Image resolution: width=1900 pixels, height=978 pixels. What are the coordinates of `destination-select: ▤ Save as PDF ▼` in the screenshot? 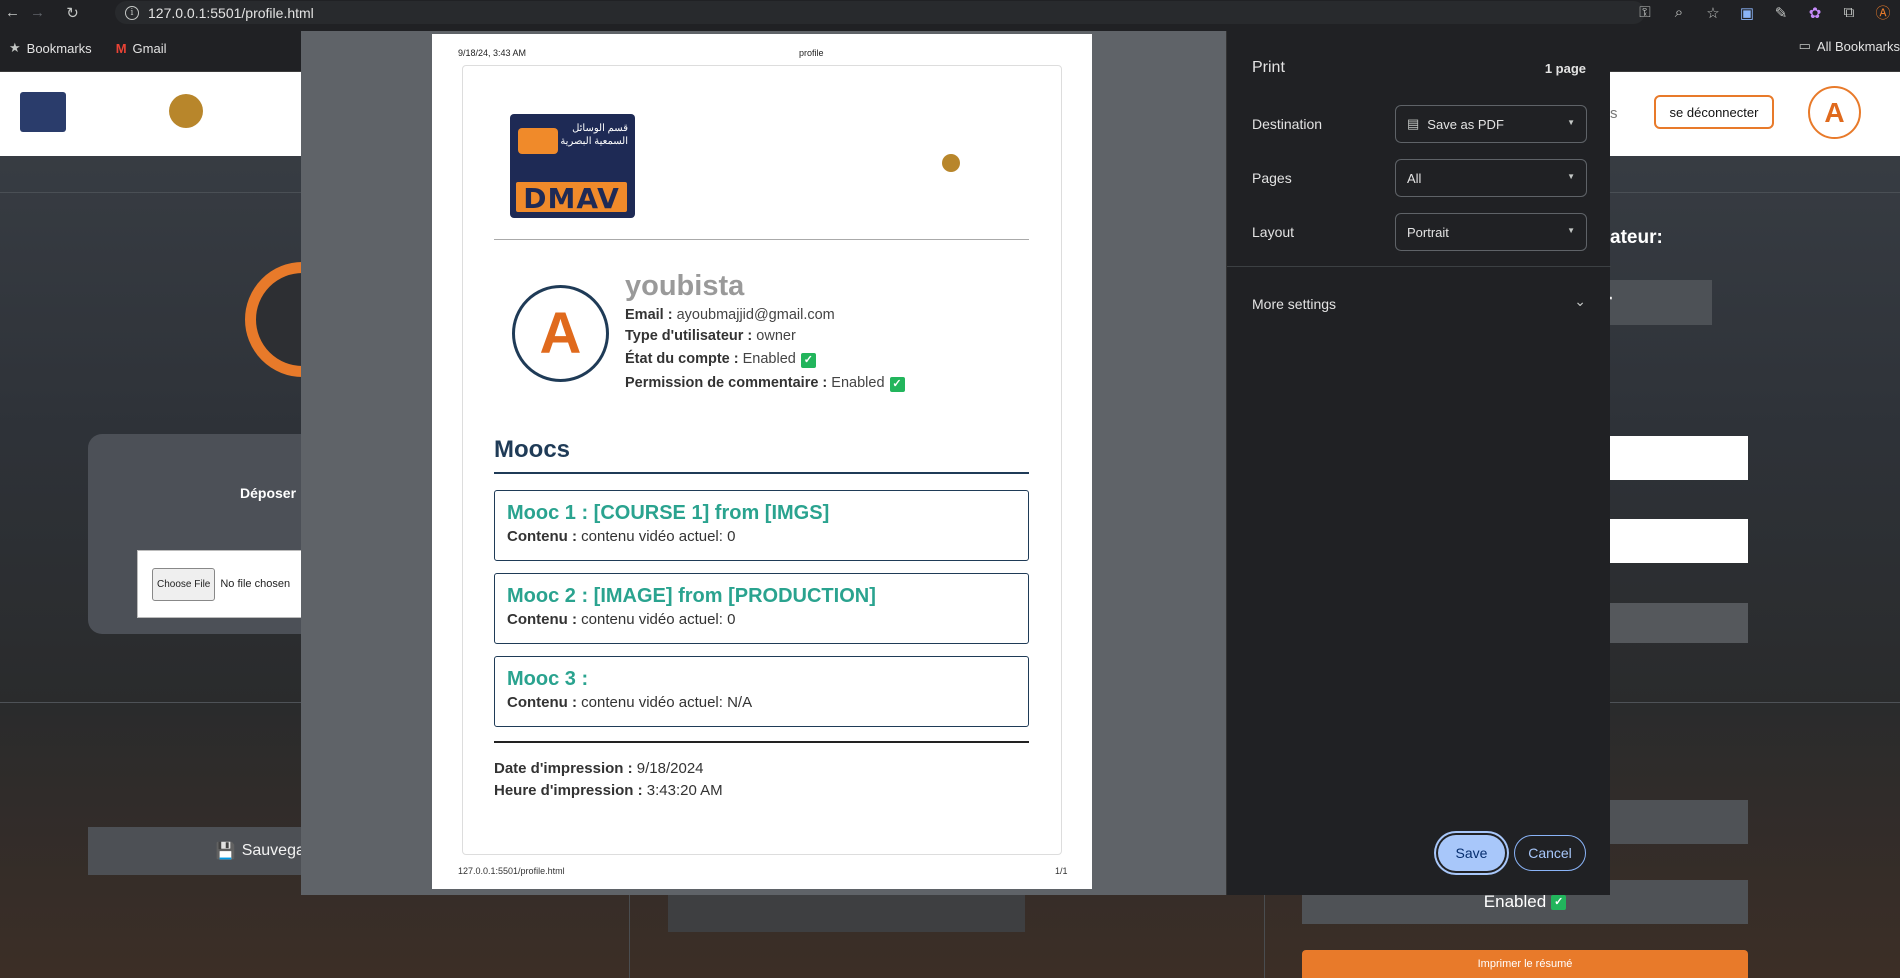 It's located at (1491, 124).